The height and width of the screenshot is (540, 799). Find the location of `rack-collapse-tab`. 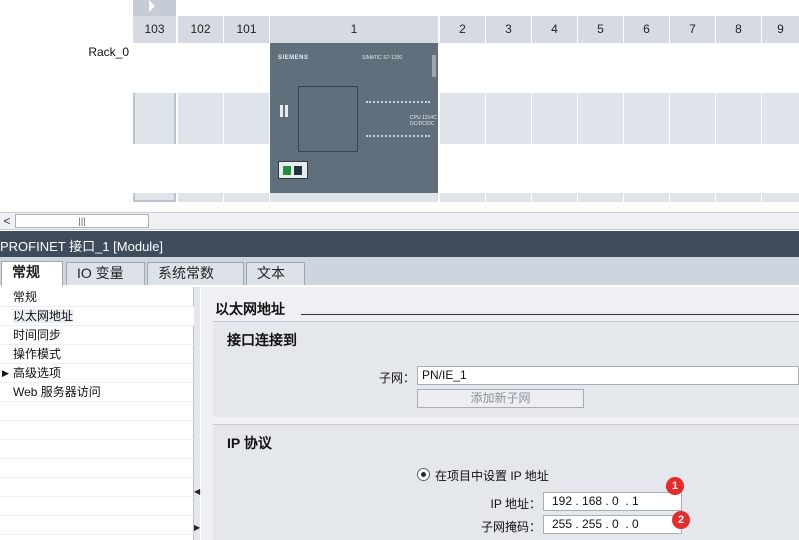

rack-collapse-tab is located at coordinates (154, 8).